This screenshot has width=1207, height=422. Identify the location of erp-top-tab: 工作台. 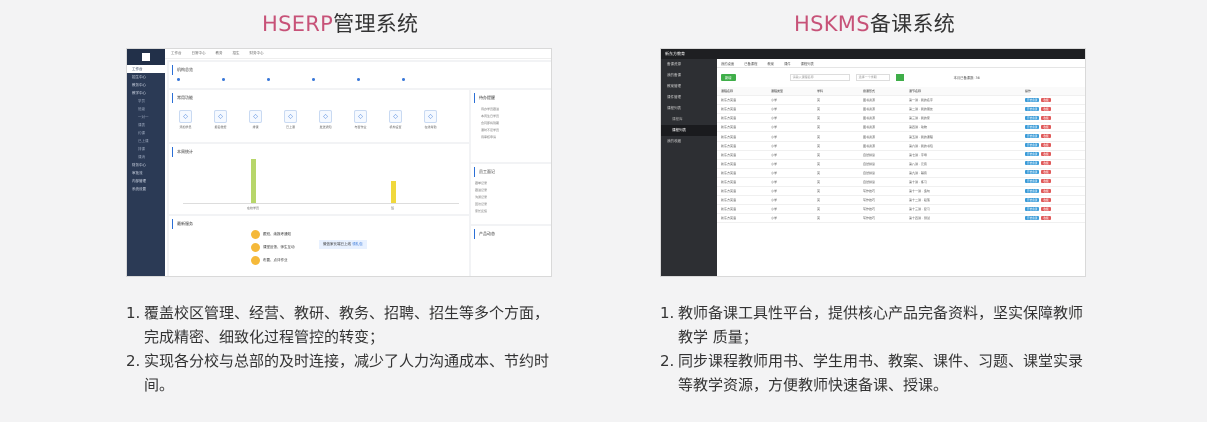
(176, 53).